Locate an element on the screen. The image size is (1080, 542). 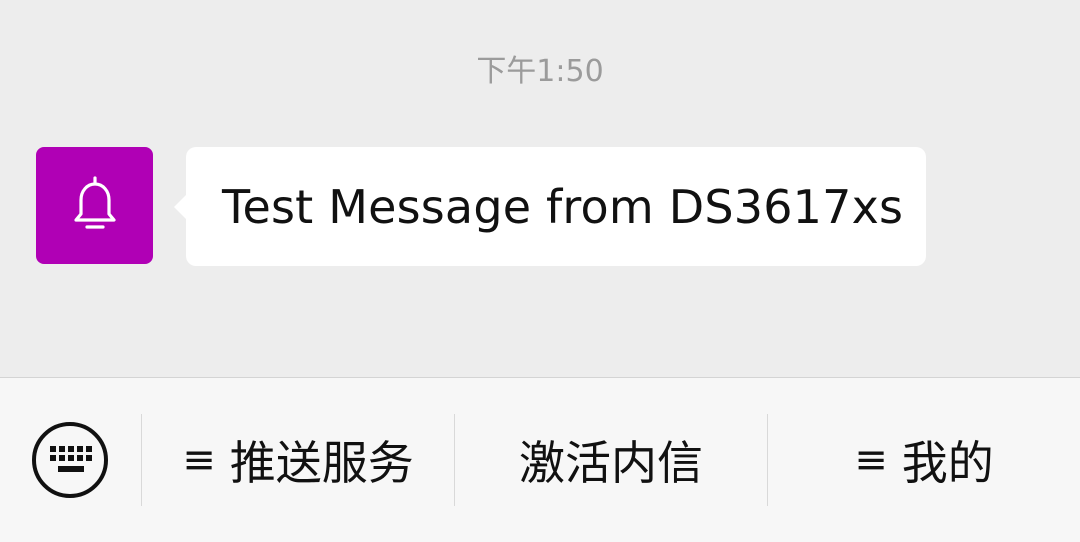
message-timestamp: 下午1:50 is located at coordinates (540, 71).